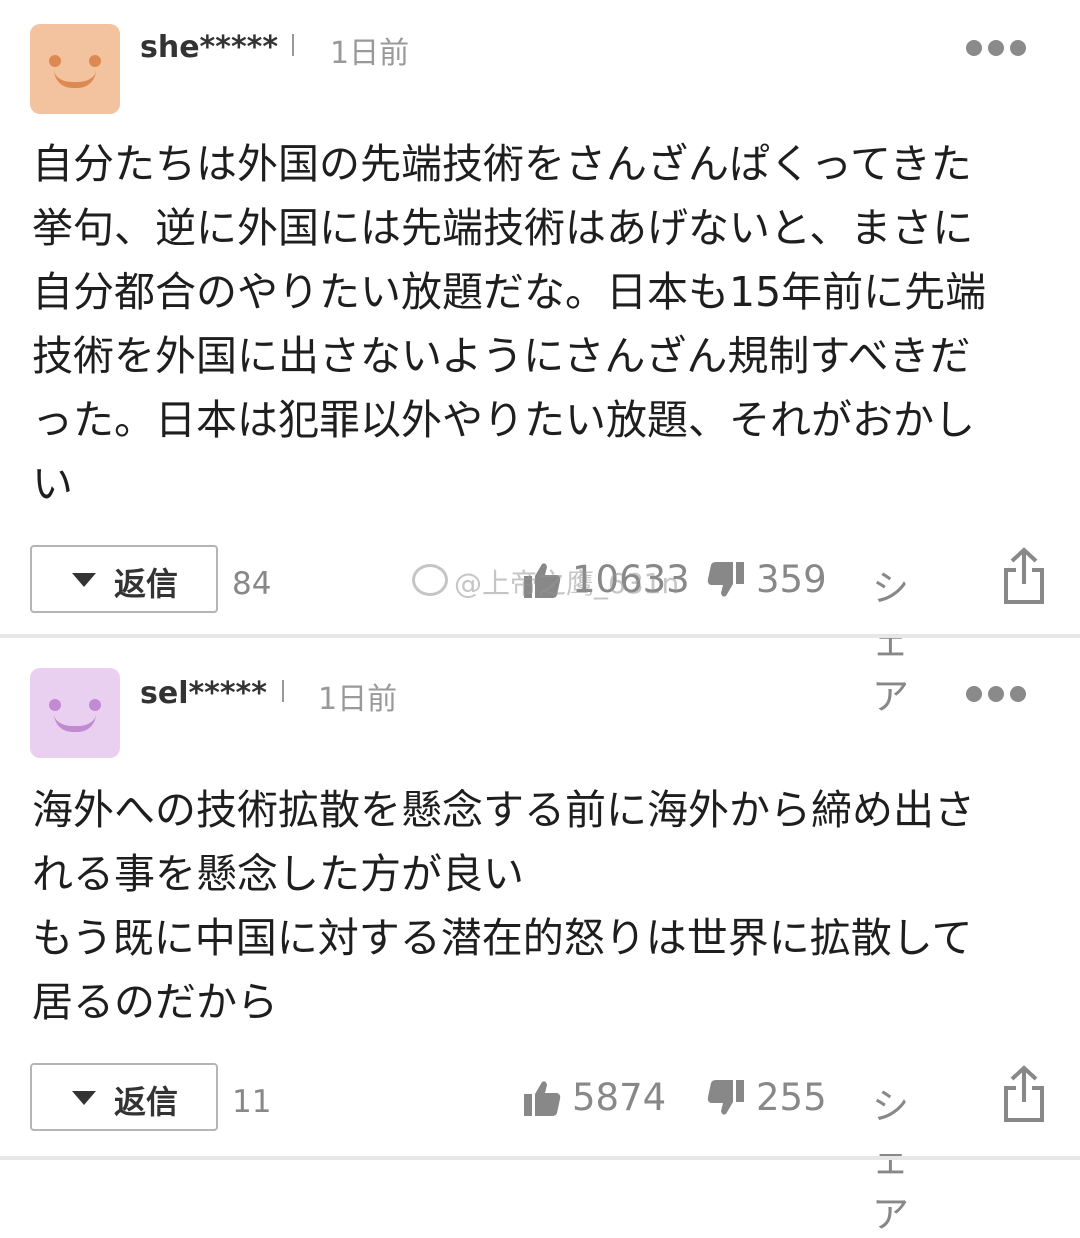 The image size is (1080, 1238). Describe the element at coordinates (203, 693) in the screenshot. I see `username: sel*****` at that location.